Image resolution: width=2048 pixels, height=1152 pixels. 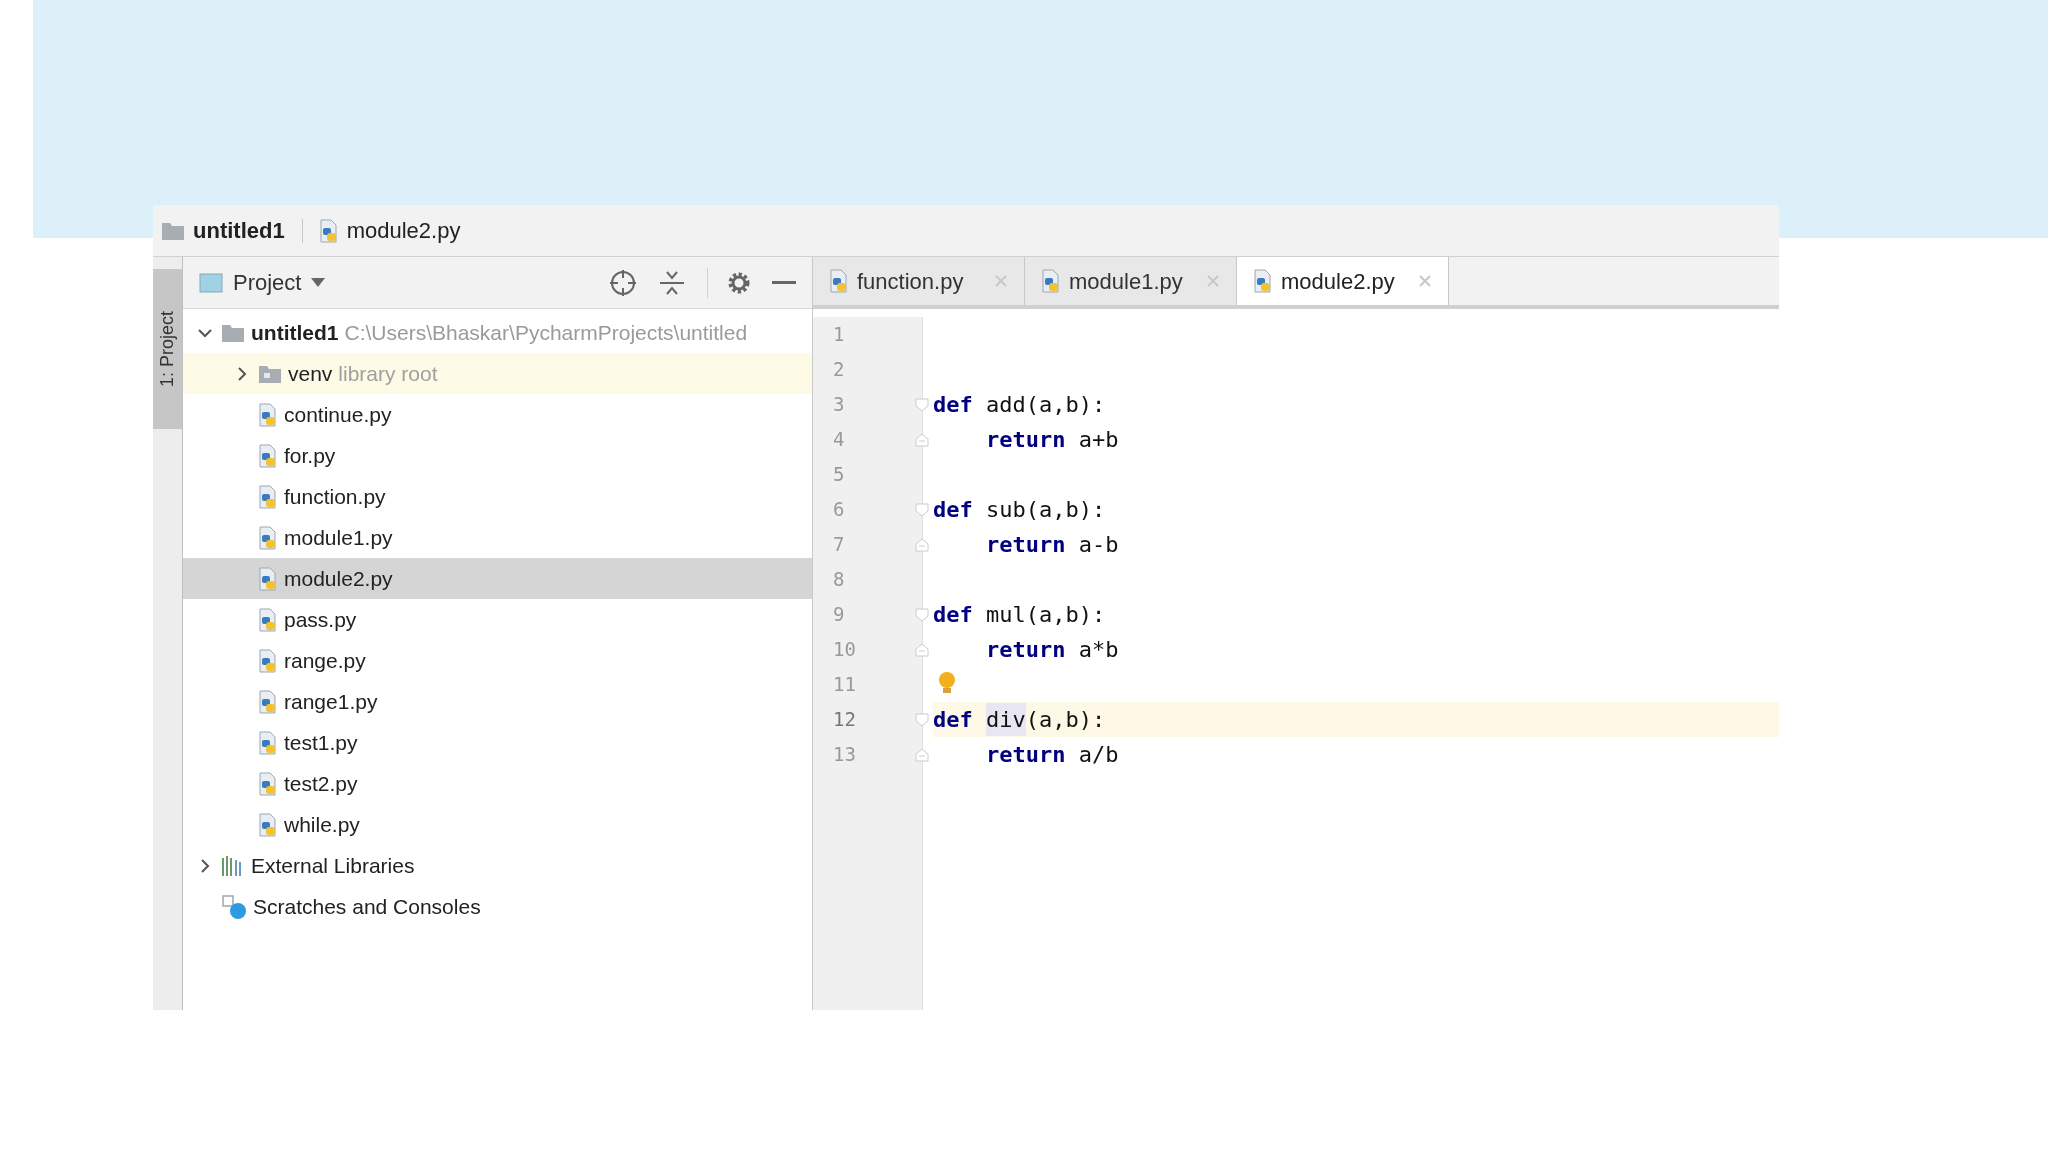 What do you see at coordinates (322, 824) in the screenshot?
I see `tree-item-label: while.py` at bounding box center [322, 824].